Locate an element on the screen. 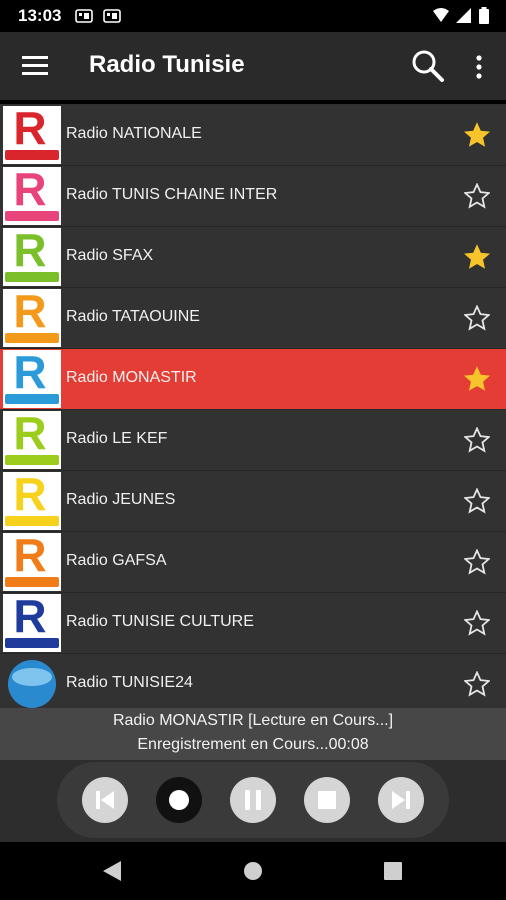 The width and height of the screenshot is (506, 900). station-name: Radio SFAX is located at coordinates (110, 255).